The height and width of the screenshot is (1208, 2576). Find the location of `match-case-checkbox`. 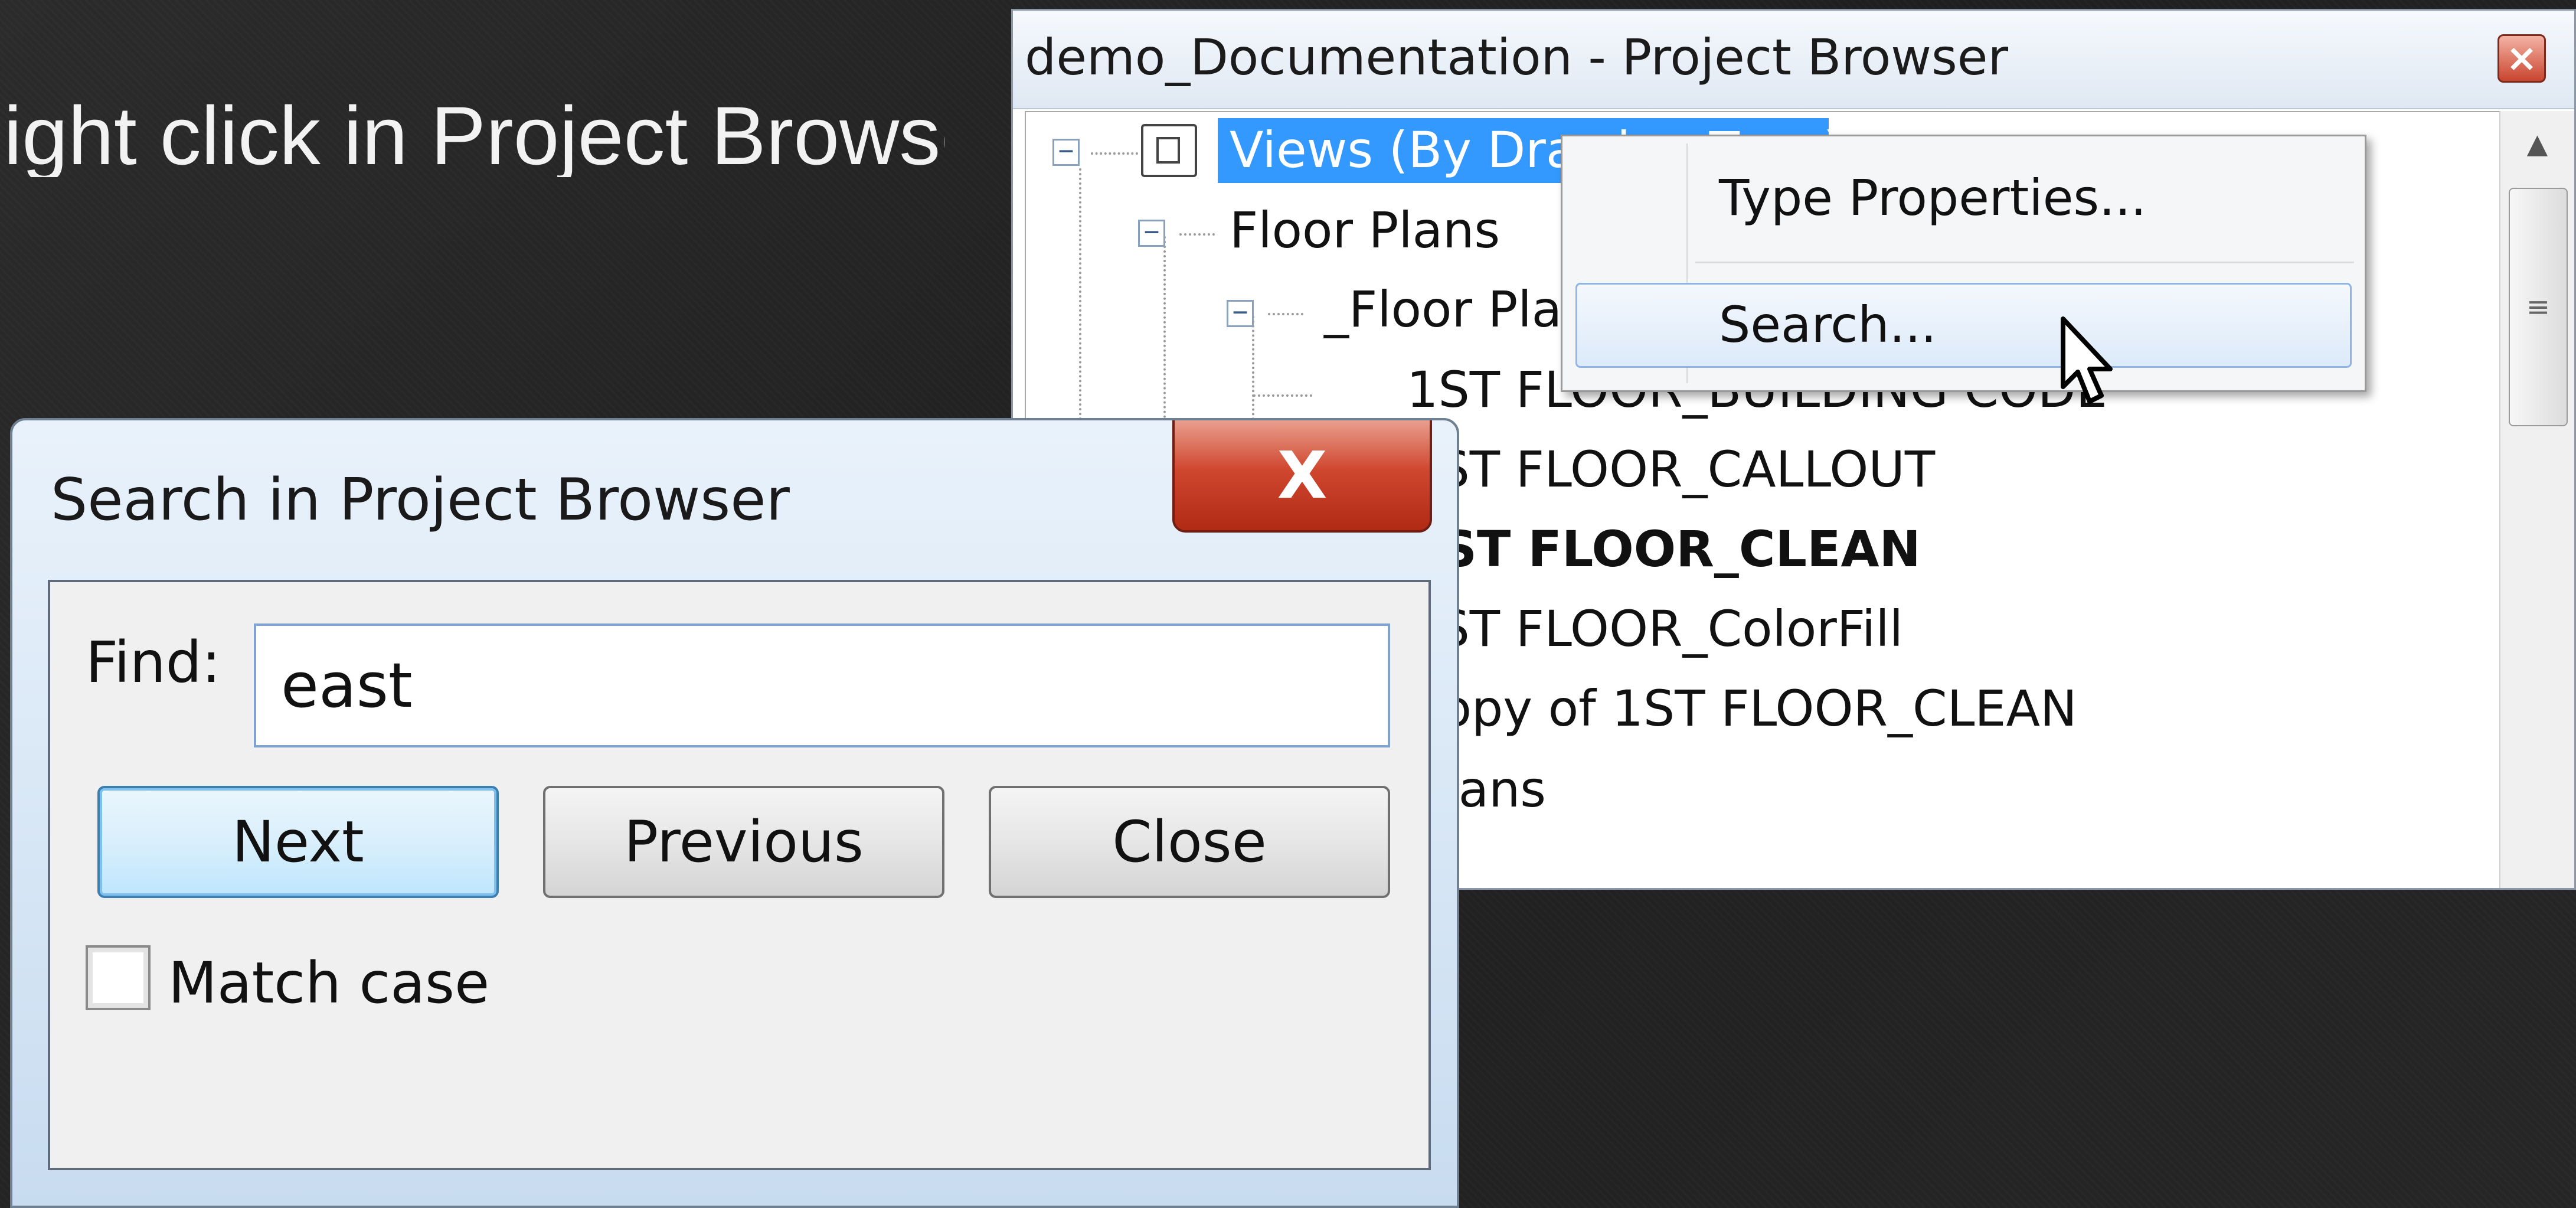

match-case-checkbox is located at coordinates (118, 977).